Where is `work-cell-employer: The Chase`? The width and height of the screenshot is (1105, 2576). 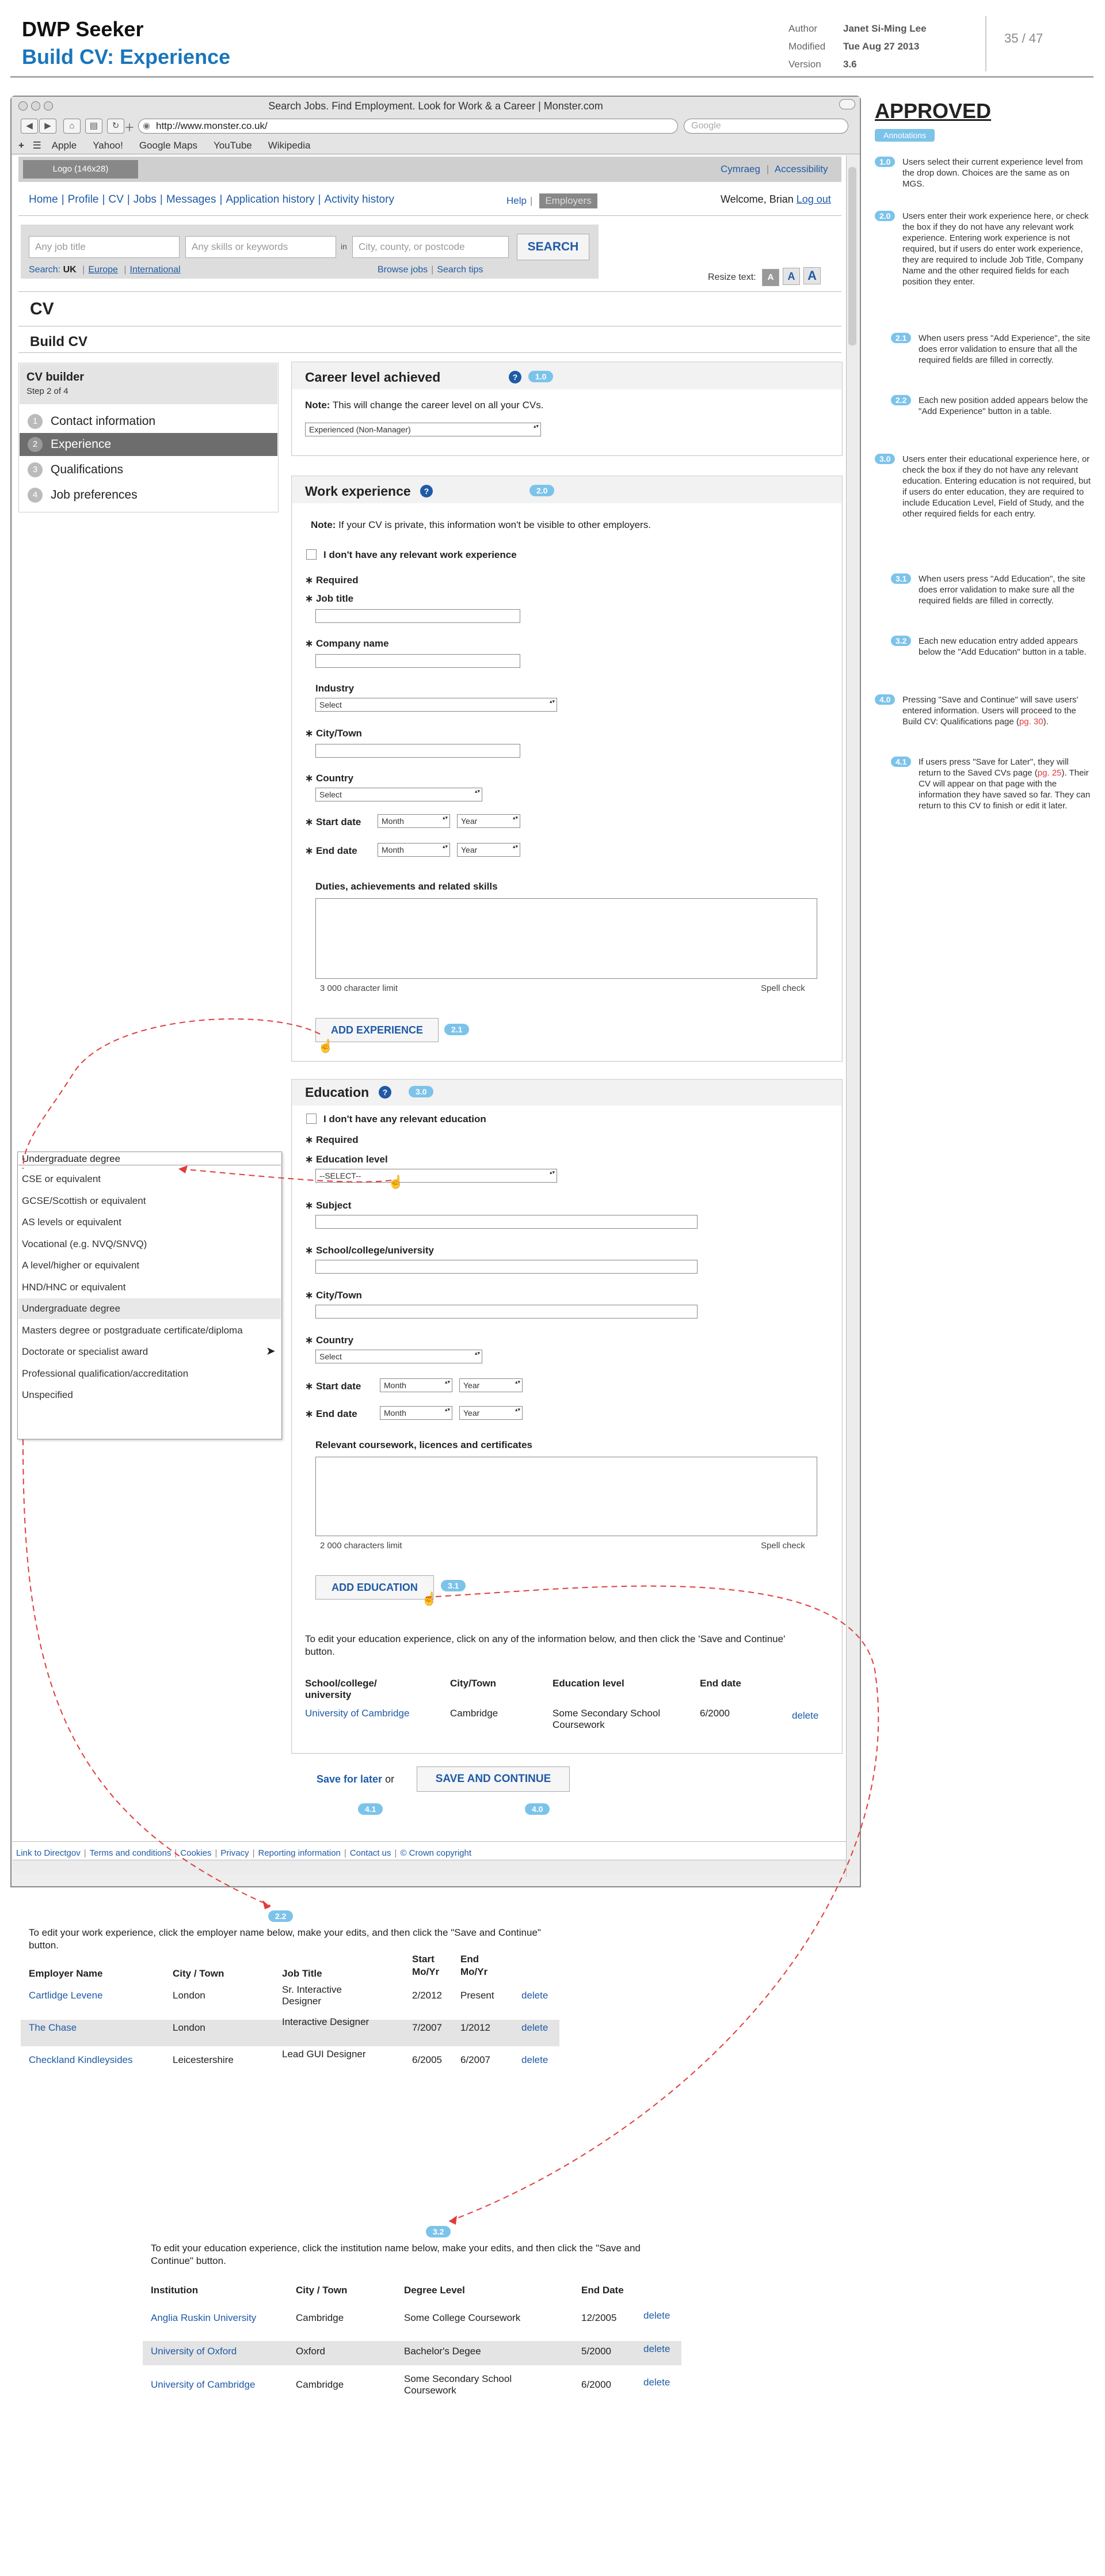 work-cell-employer: The Chase is located at coordinates (53, 2028).